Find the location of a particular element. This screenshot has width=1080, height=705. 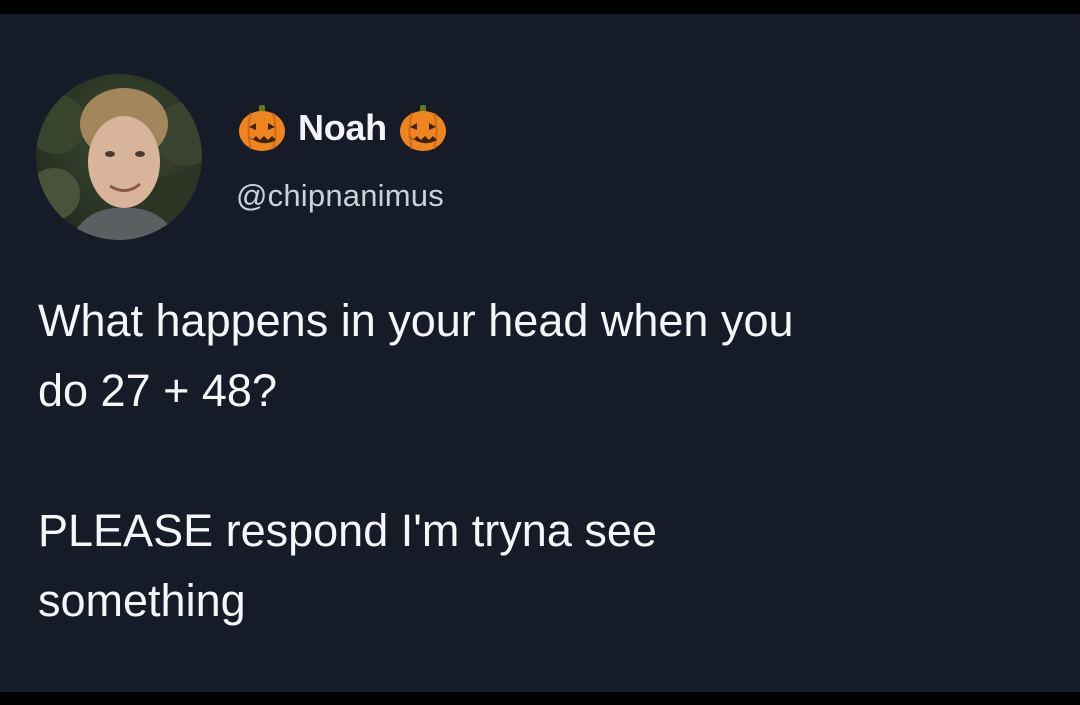

user-handle: @chipnanimus is located at coordinates (342, 196).